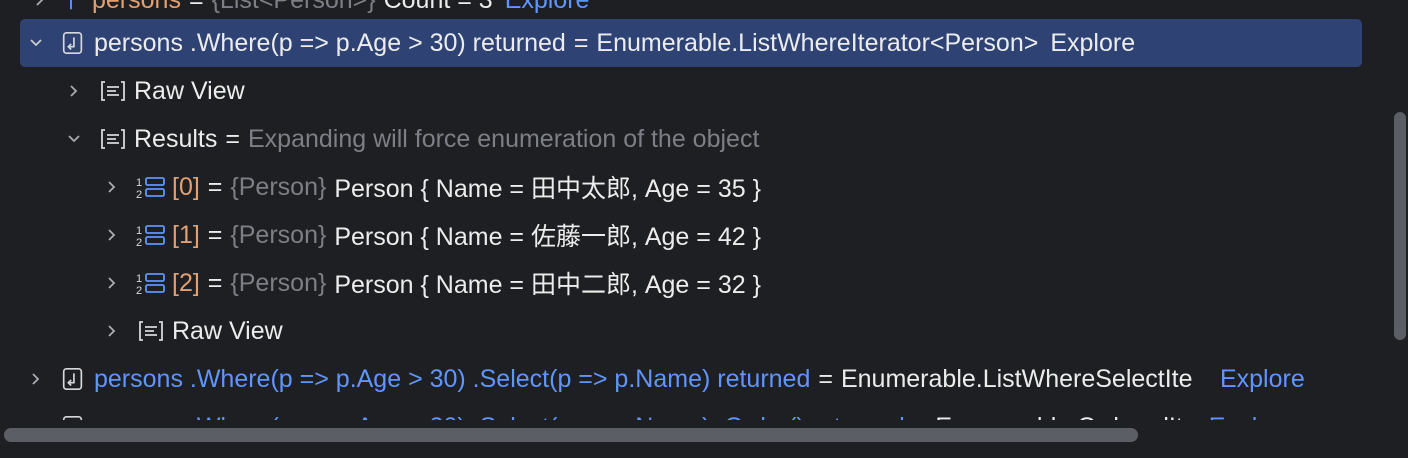 The image size is (1408, 458). I want to click on horizontal-scrollbar, so click(571, 435).